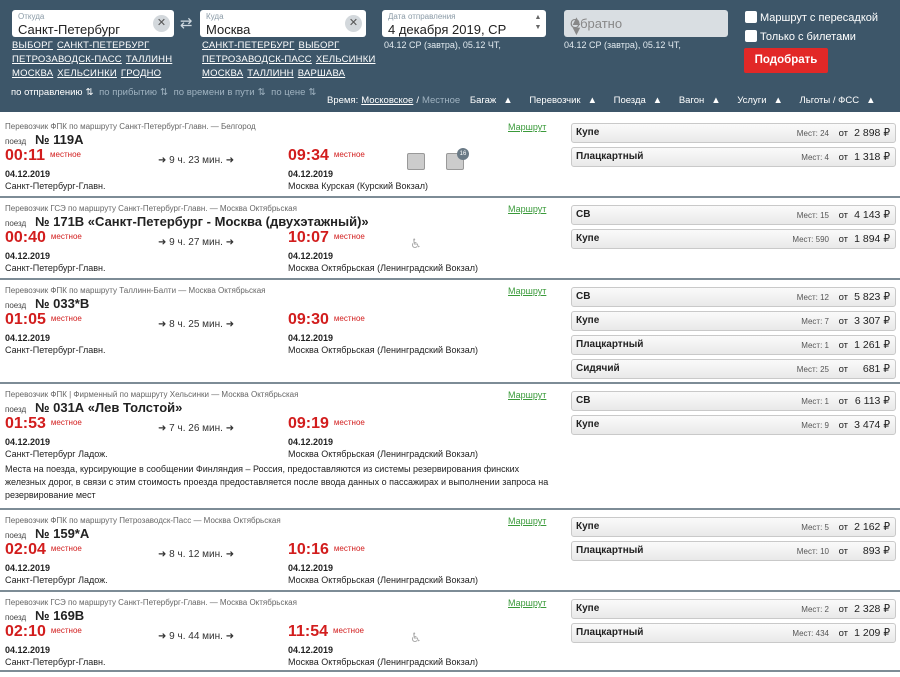 The width and height of the screenshot is (900, 677). What do you see at coordinates (733, 345) in the screenshot?
I see `fare-option: Плацкартный Мест: 1 от 1 261 ₽` at bounding box center [733, 345].